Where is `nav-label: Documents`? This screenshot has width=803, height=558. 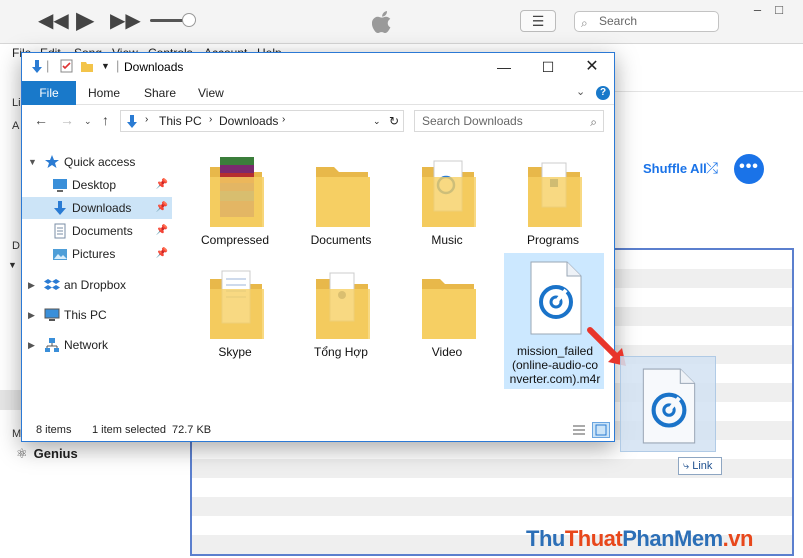
nav-label: Documents is located at coordinates (102, 231).